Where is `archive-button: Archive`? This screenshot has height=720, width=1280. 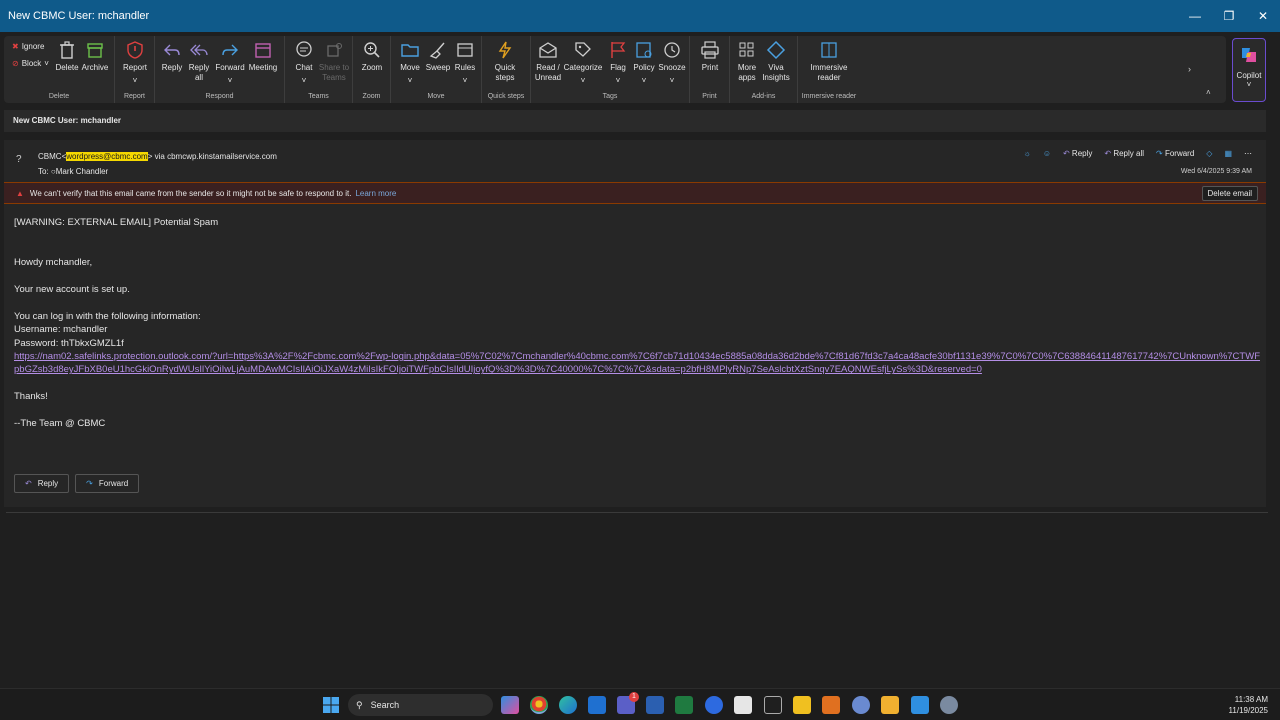 archive-button: Archive is located at coordinates (95, 56).